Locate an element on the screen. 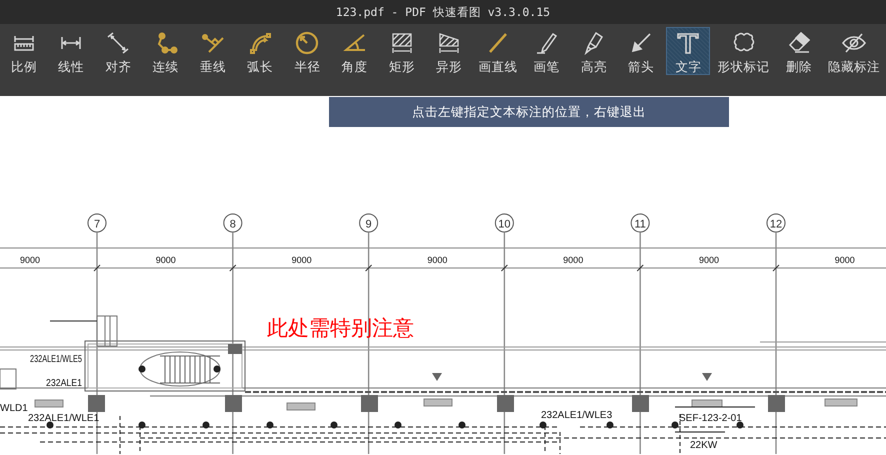 The width and height of the screenshot is (886, 455). axis-number: 7 is located at coordinates (97, 224).